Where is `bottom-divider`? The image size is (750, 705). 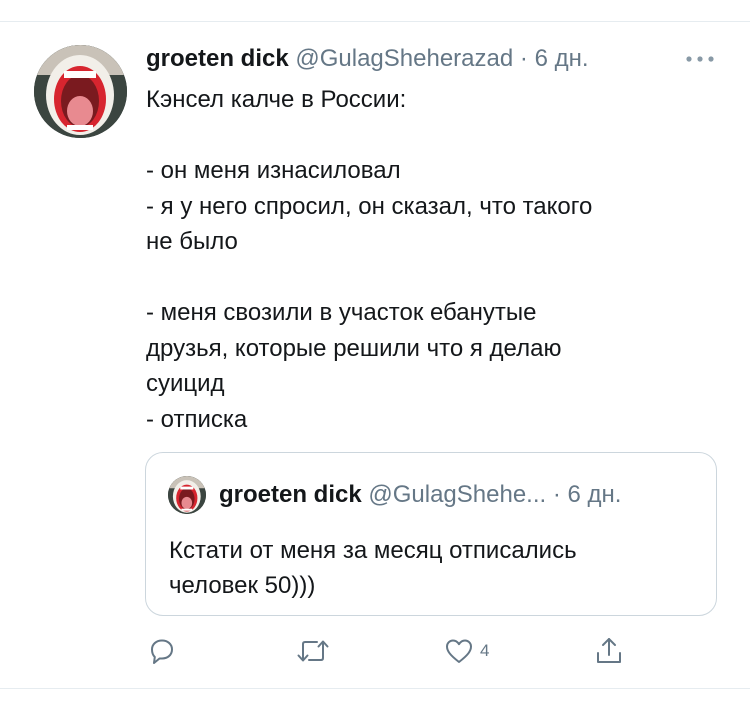 bottom-divider is located at coordinates (375, 688).